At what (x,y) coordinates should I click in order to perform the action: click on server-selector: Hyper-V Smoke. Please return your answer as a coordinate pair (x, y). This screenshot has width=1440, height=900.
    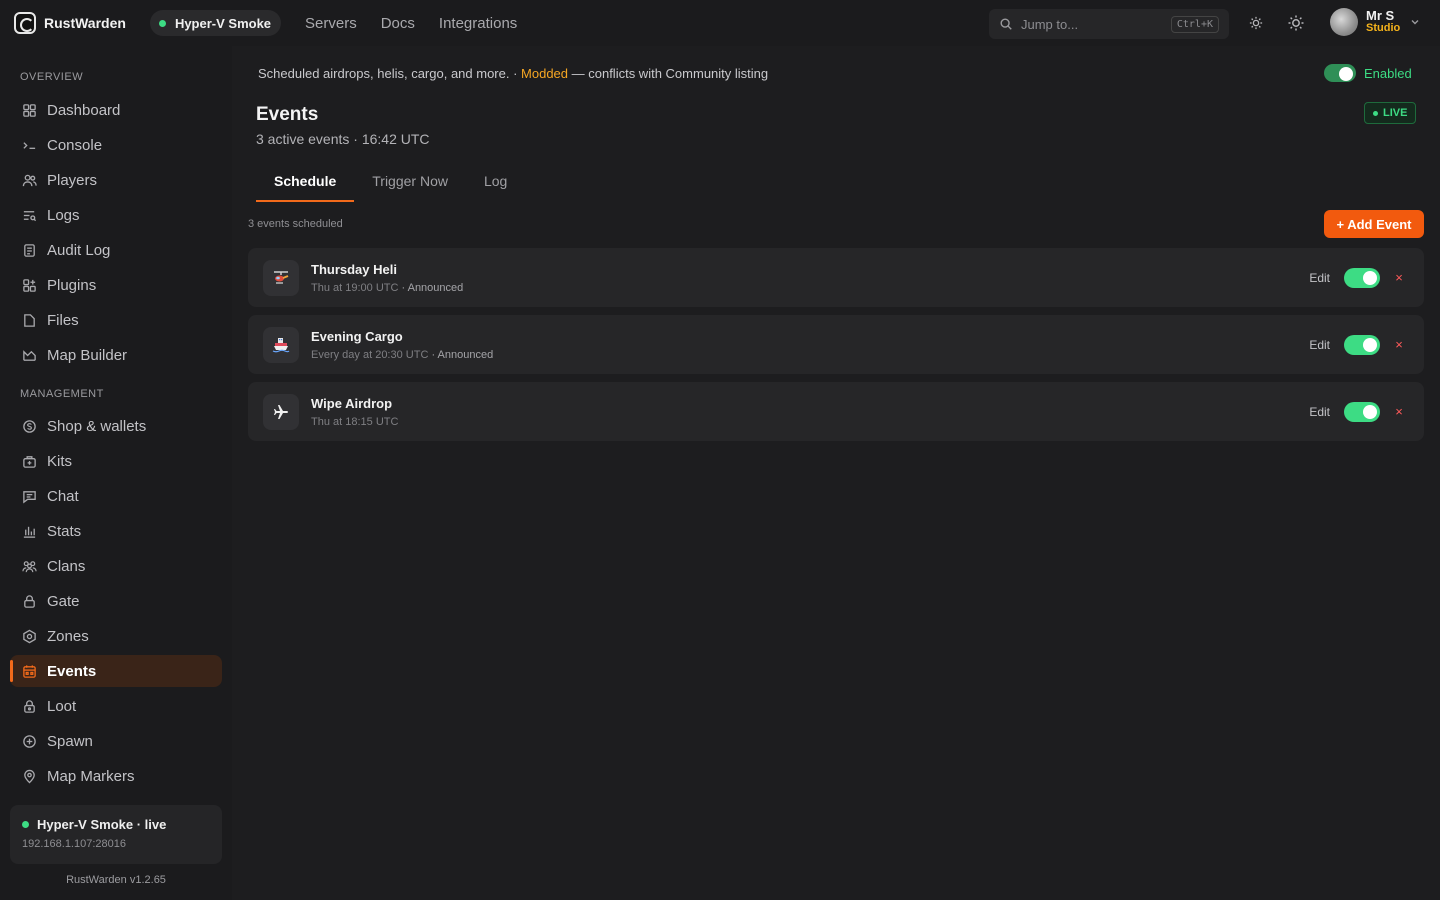
    Looking at the image, I should click on (215, 23).